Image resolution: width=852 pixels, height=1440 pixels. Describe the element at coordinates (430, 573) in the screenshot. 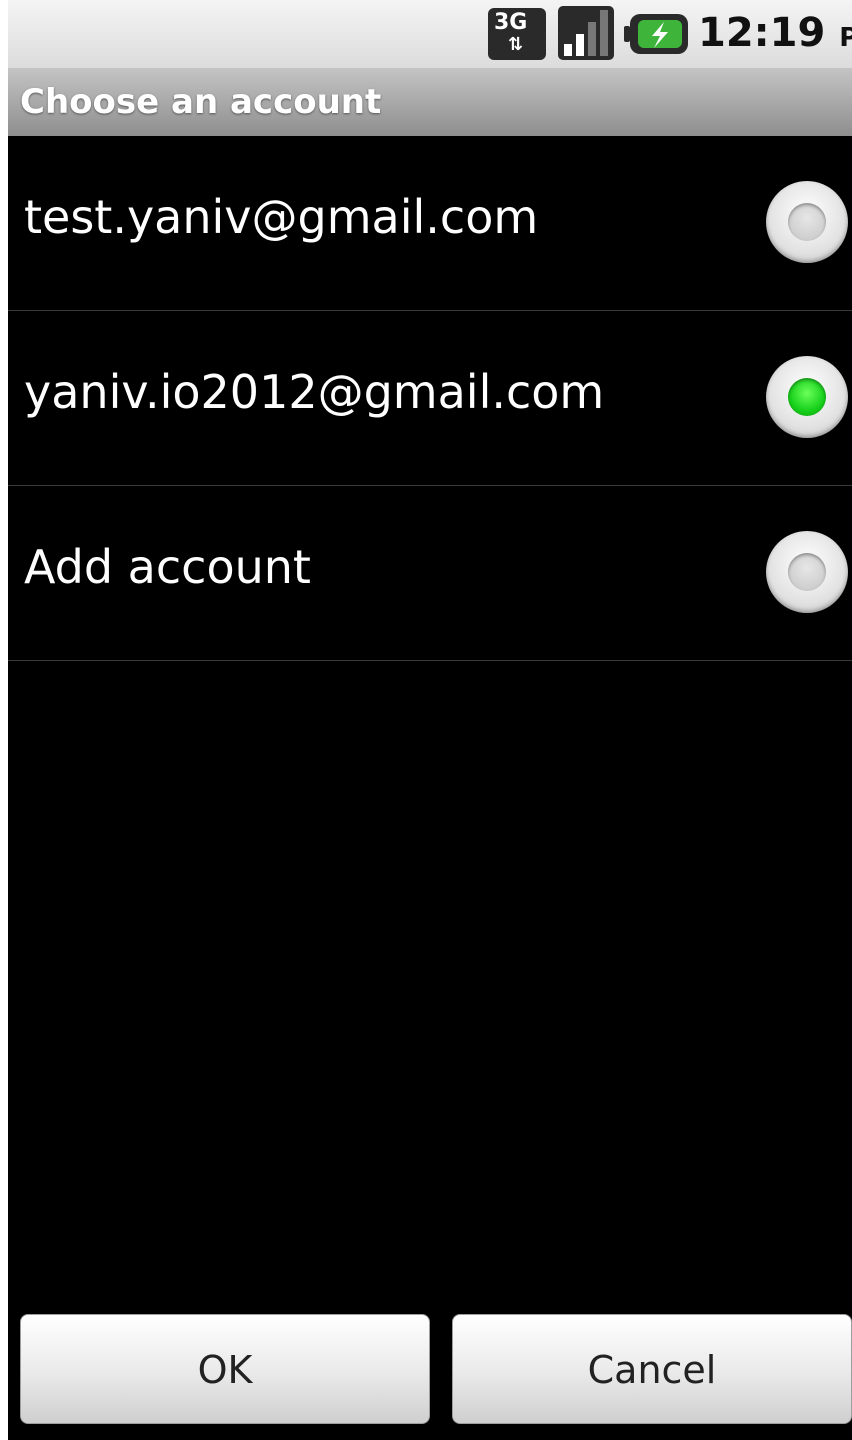

I see `add-account-option: Add account` at that location.